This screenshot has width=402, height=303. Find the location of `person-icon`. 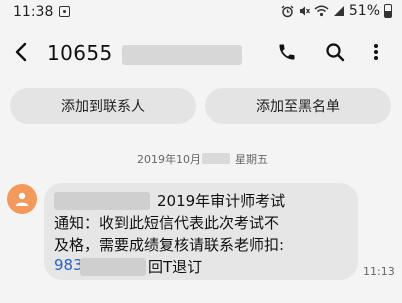

person-icon is located at coordinates (22, 199).